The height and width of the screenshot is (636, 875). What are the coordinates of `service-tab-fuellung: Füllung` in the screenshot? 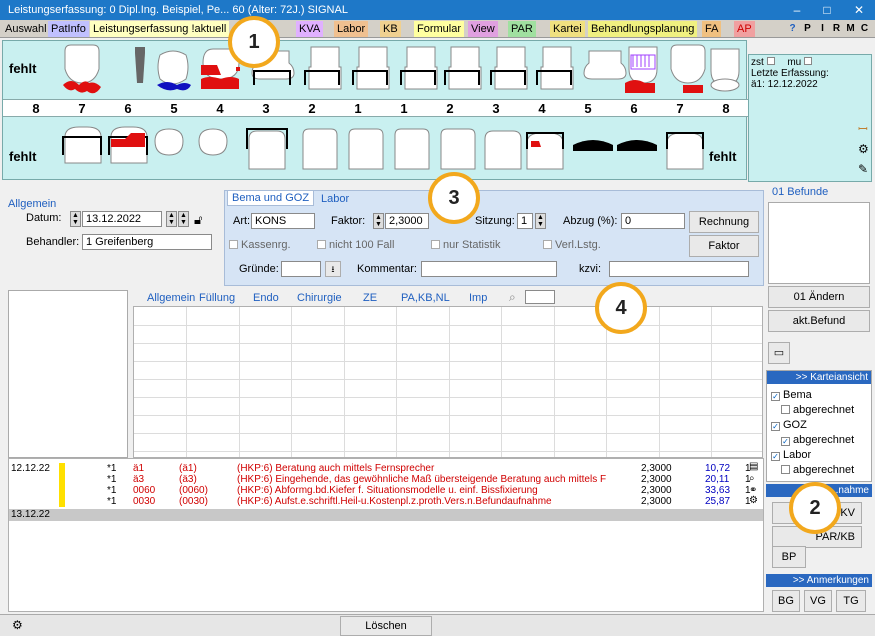 It's located at (217, 298).